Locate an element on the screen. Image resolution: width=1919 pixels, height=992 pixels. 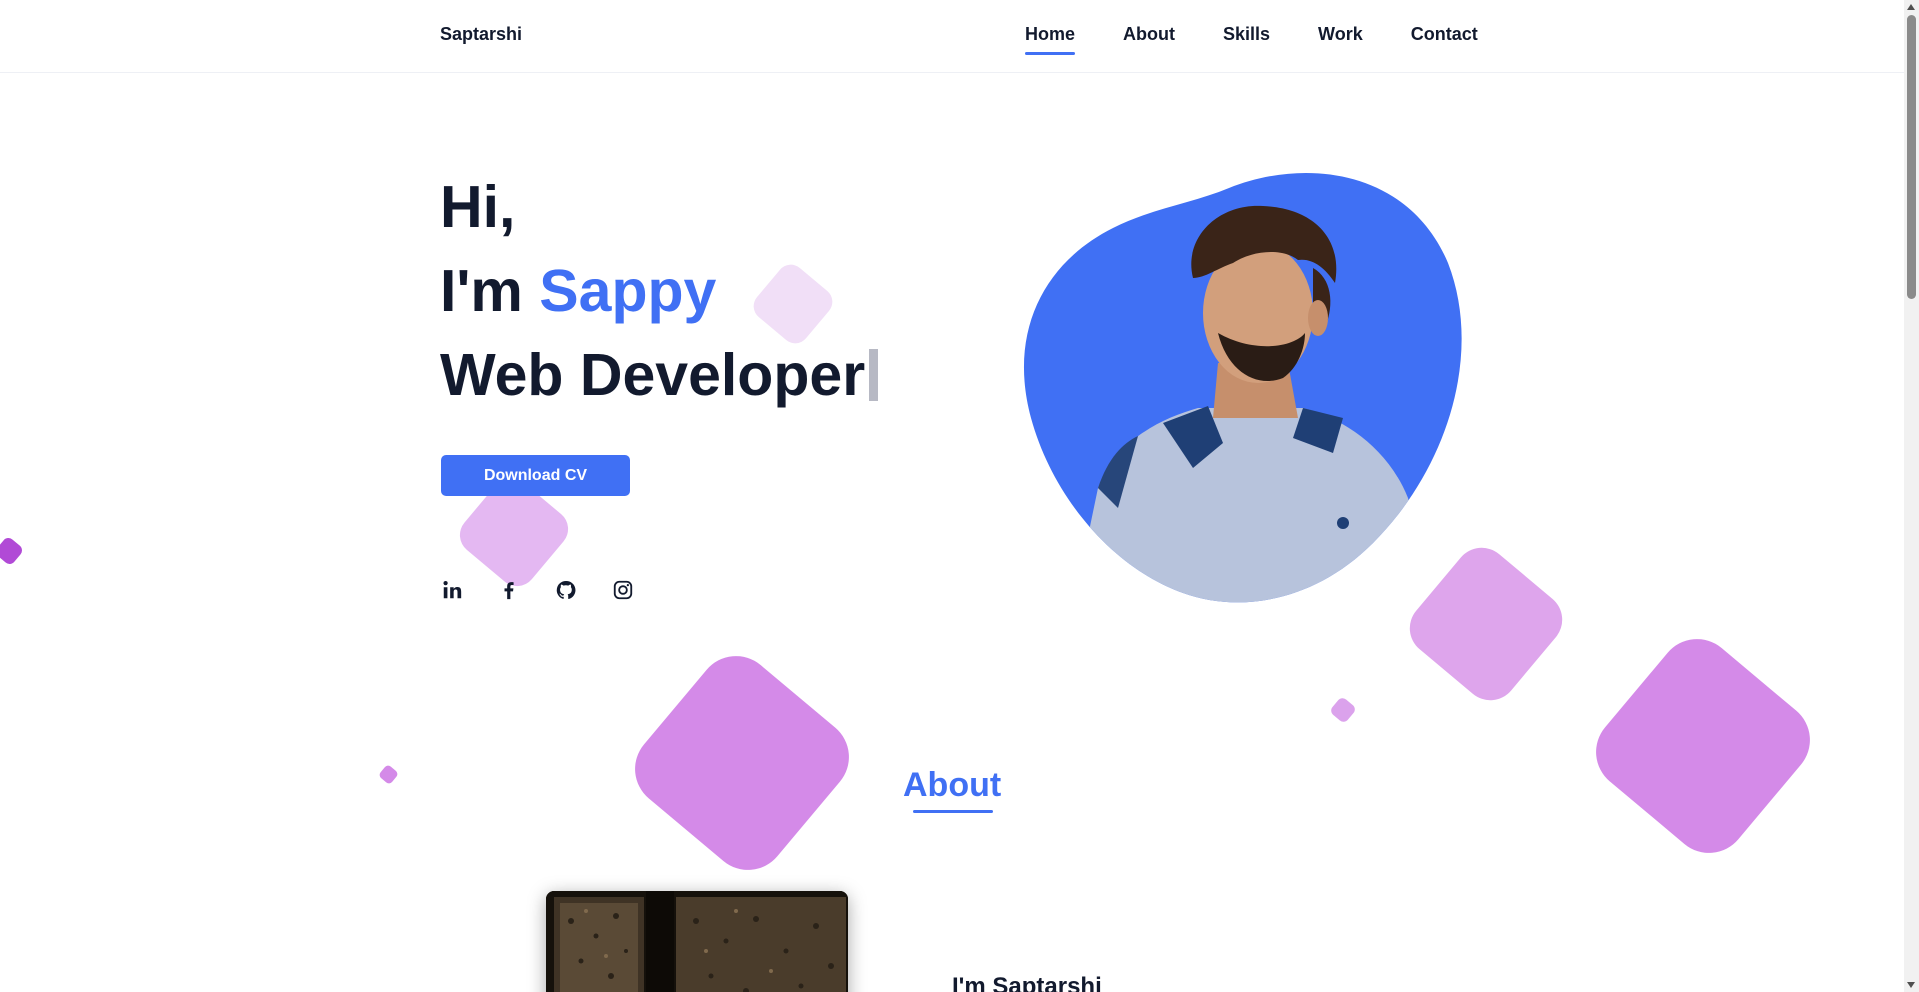
linkedin-link is located at coordinates (452, 592).